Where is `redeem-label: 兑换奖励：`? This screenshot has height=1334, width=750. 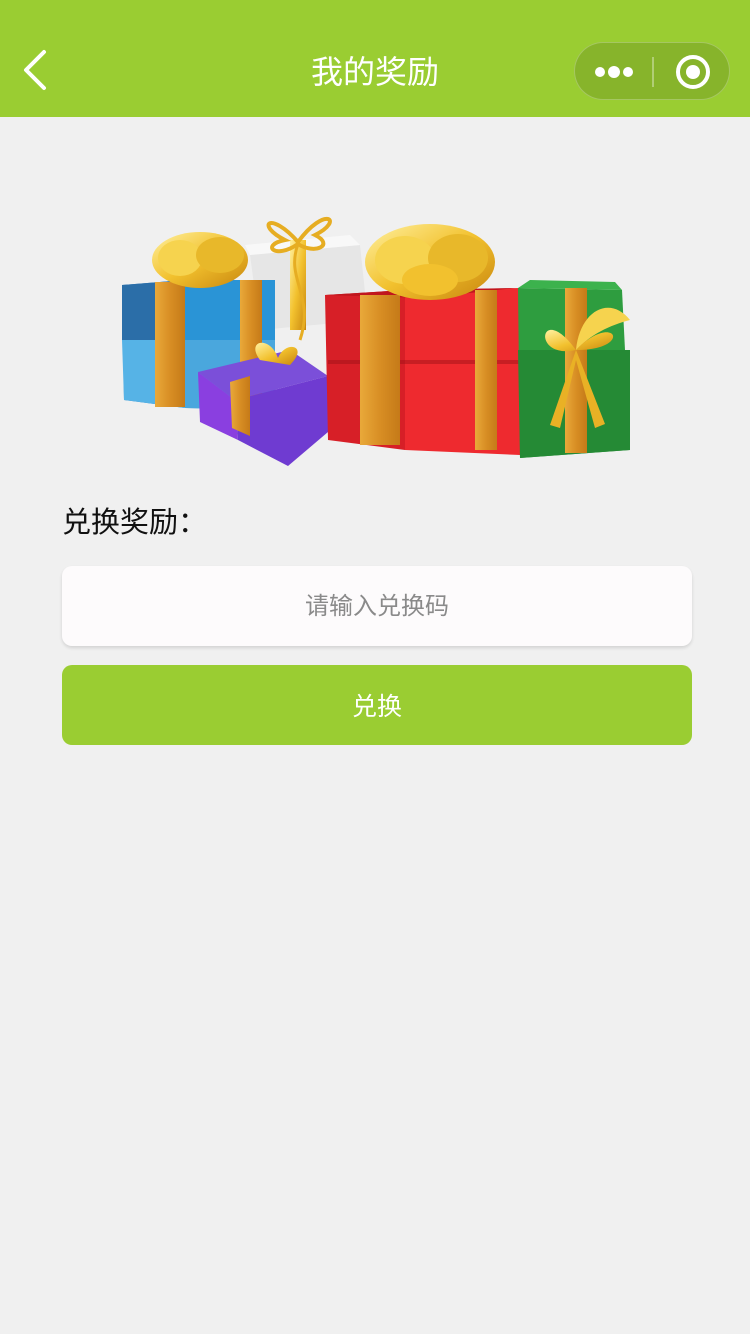
redeem-label: 兑换奖励： is located at coordinates (135, 522).